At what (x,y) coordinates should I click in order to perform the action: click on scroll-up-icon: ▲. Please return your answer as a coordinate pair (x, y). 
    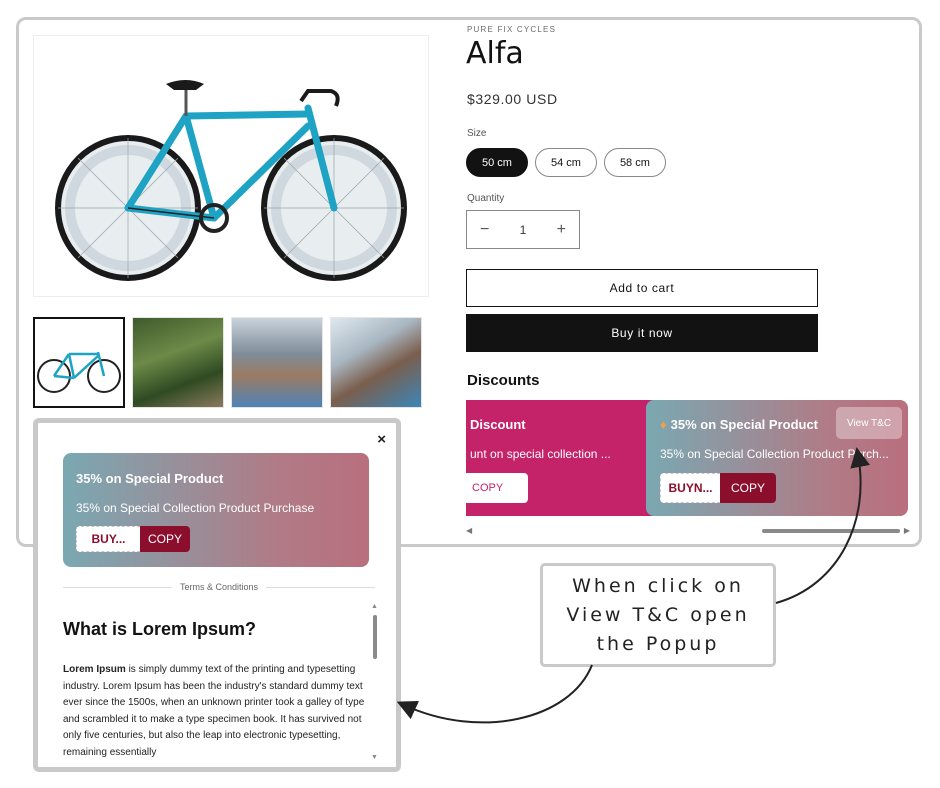
    Looking at the image, I should click on (374, 606).